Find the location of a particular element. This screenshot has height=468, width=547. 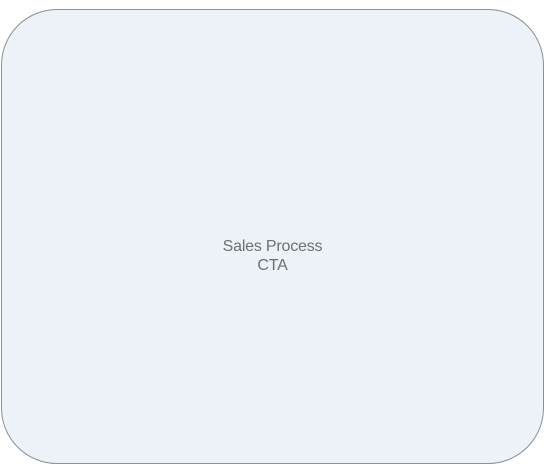

placeholder-label-line-2: CTA is located at coordinates (272, 265).